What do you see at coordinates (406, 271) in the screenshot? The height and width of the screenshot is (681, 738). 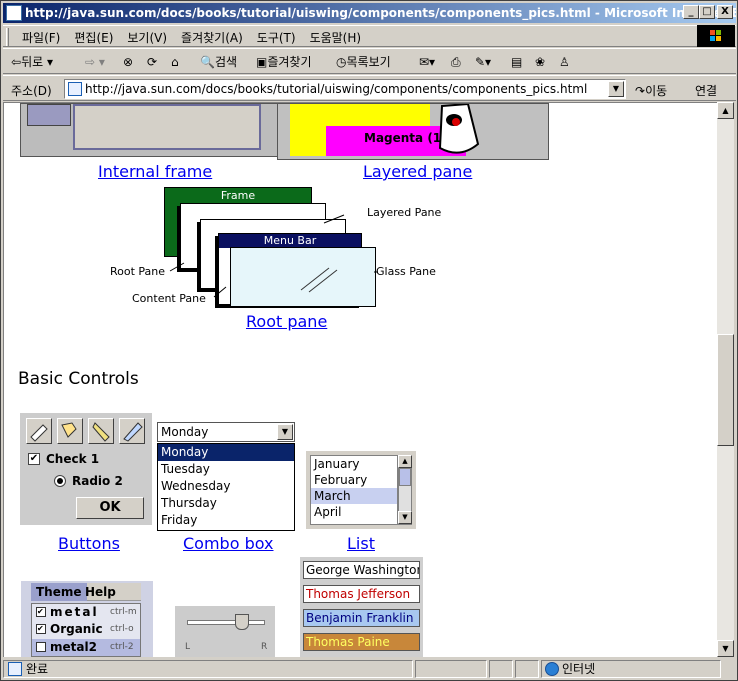 I see `diagram-glass-pane-label: Glass Pane` at bounding box center [406, 271].